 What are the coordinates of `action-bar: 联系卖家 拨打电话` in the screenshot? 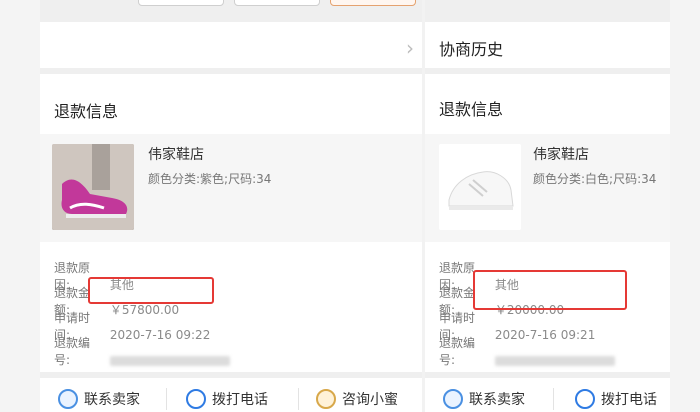 It's located at (547, 392).